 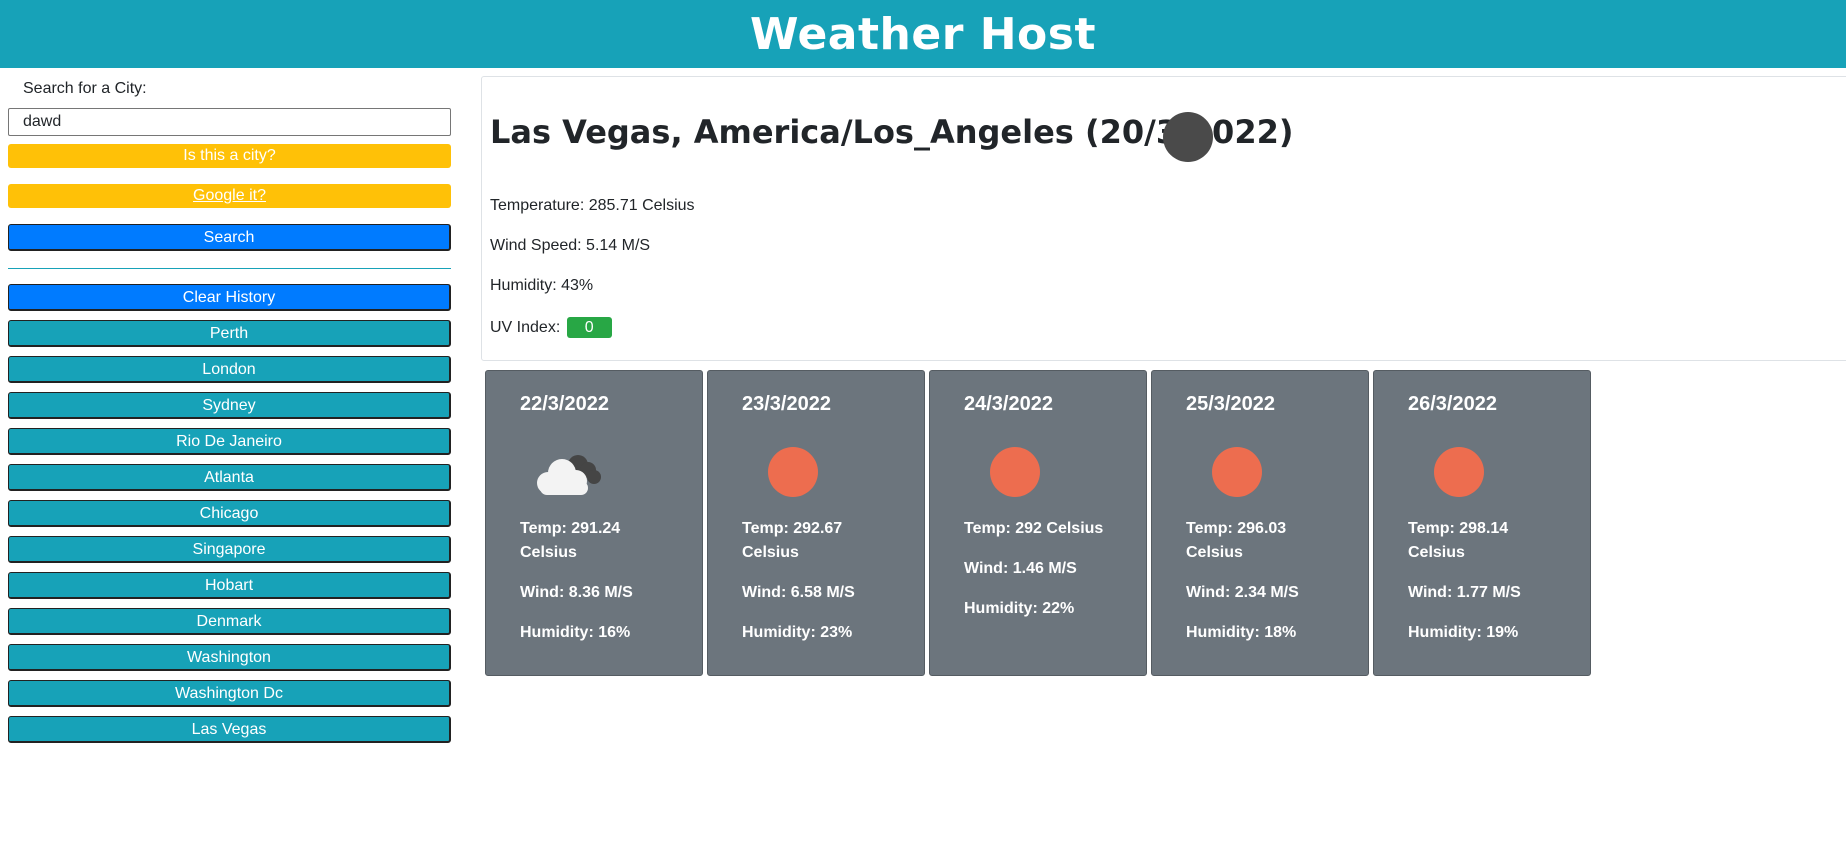 I want to click on forecast-date: 23/3/2022, so click(x=786, y=404).